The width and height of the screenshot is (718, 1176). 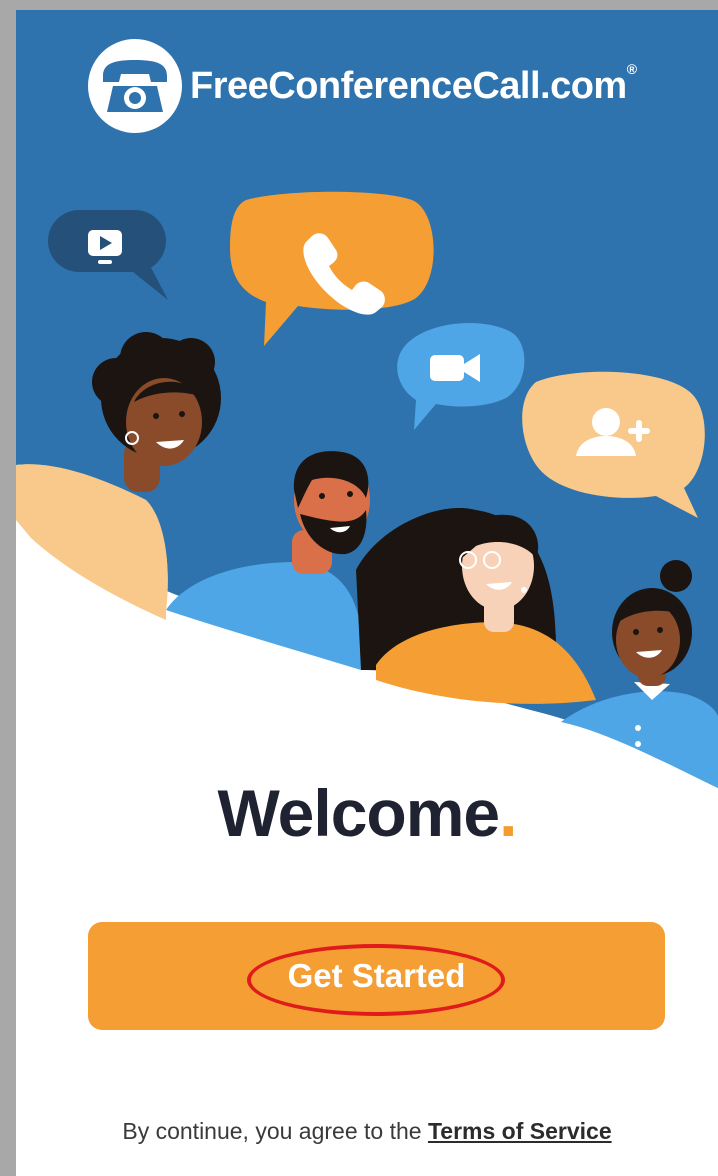 I want to click on welcome-title: Welcome., so click(x=367, y=813).